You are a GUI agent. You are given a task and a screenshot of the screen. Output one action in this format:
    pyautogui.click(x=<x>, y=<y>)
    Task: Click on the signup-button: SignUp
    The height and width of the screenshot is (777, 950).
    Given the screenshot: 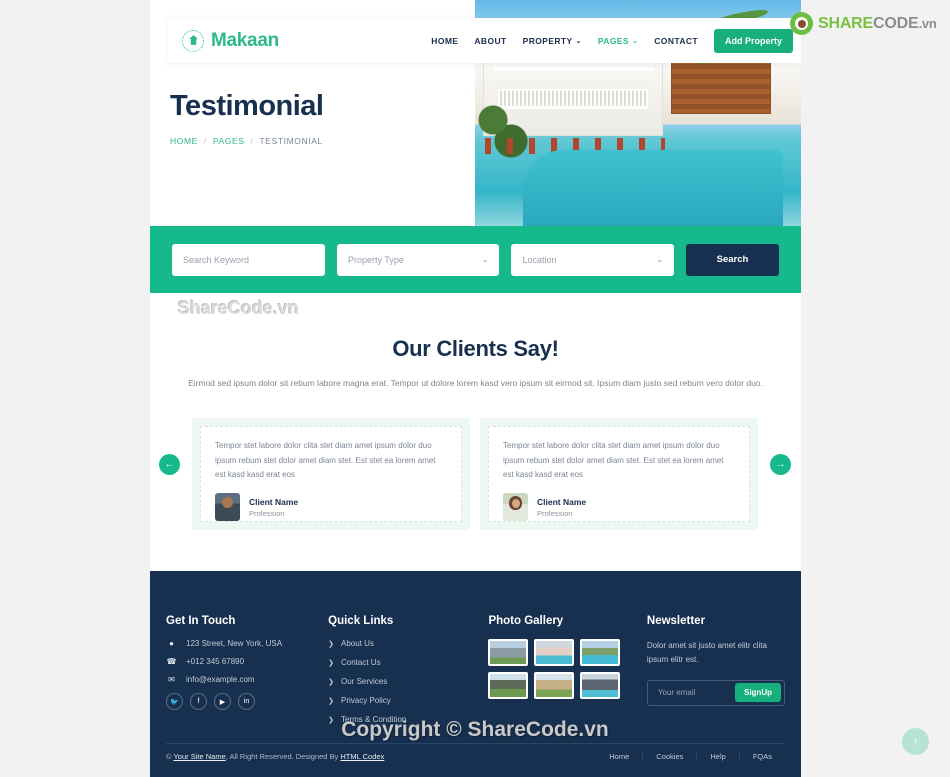 What is the action you would take?
    pyautogui.click(x=757, y=693)
    